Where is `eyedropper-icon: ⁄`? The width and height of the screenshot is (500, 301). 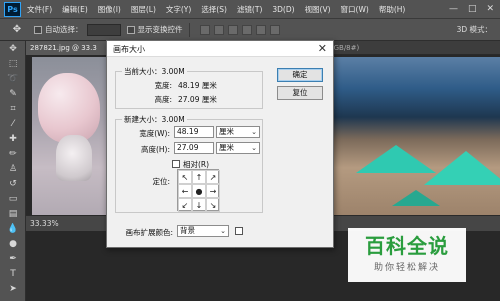 eyedropper-icon: ⁄ is located at coordinates (13, 123).